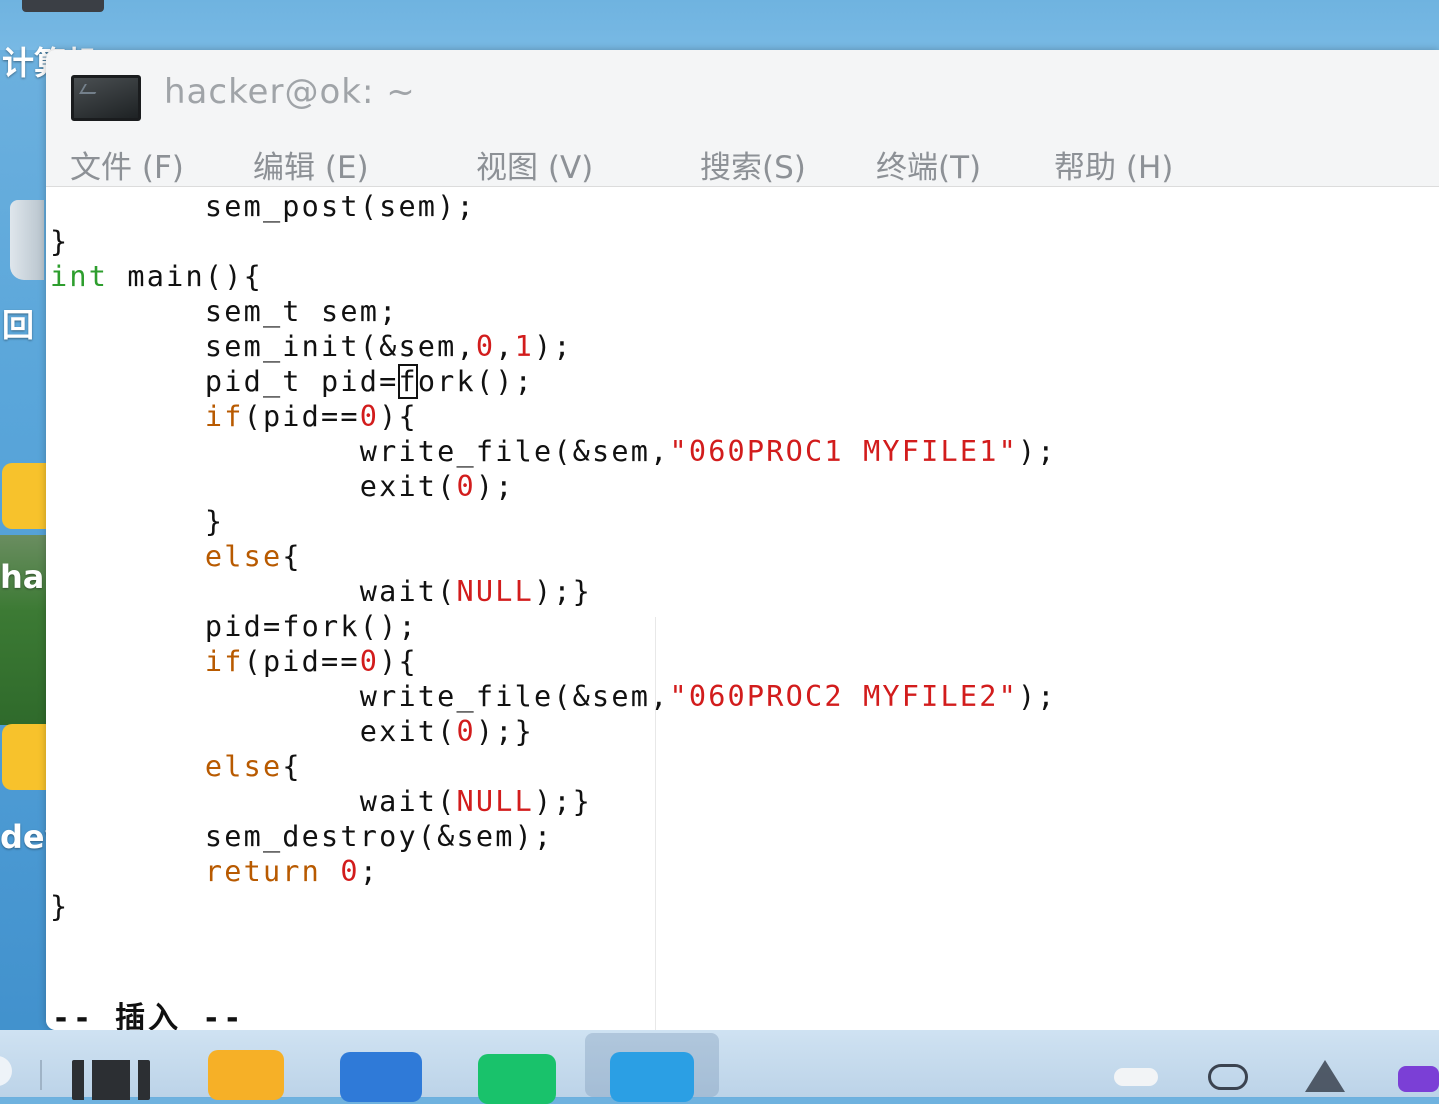 The width and height of the screenshot is (1439, 1104). I want to click on menu-help: 帮助 (H), so click(1113, 164).